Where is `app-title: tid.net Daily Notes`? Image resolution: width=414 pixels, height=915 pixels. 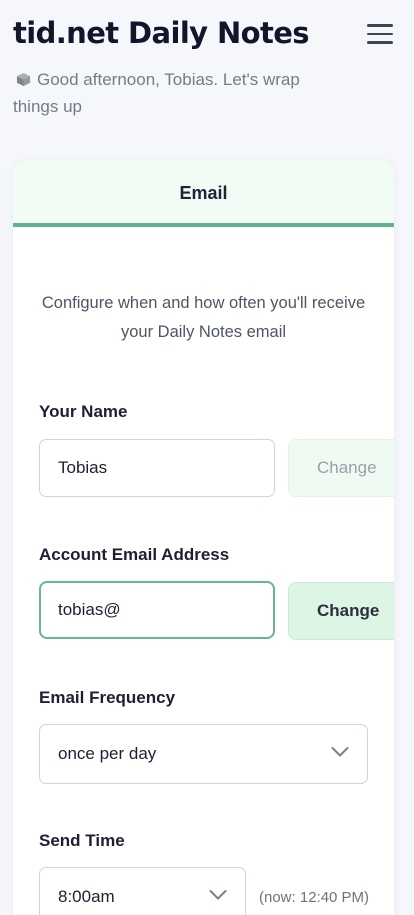
app-title: tid.net Daily Notes is located at coordinates (161, 33).